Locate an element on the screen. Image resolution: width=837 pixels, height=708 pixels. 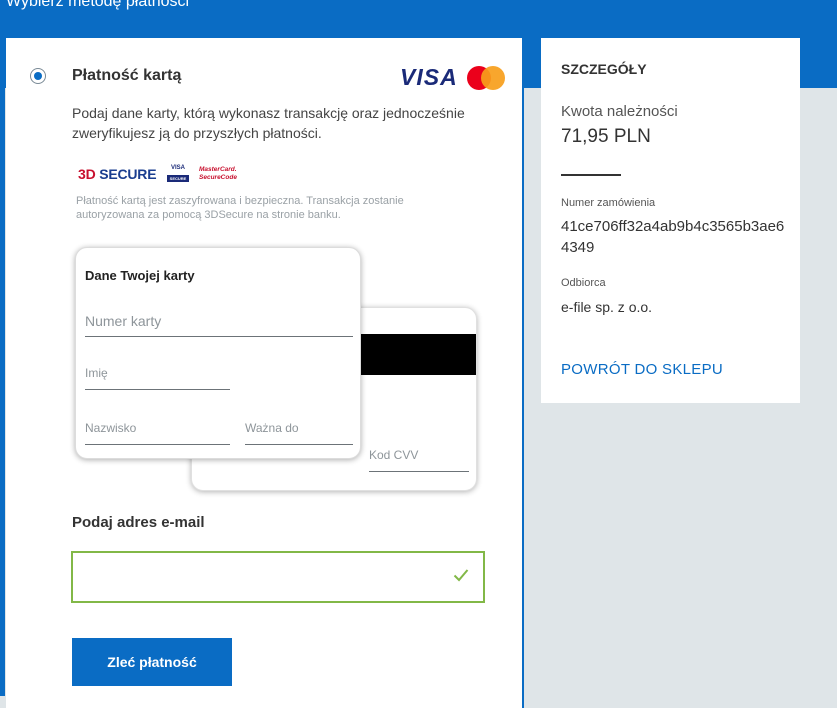
email-field is located at coordinates (278, 577).